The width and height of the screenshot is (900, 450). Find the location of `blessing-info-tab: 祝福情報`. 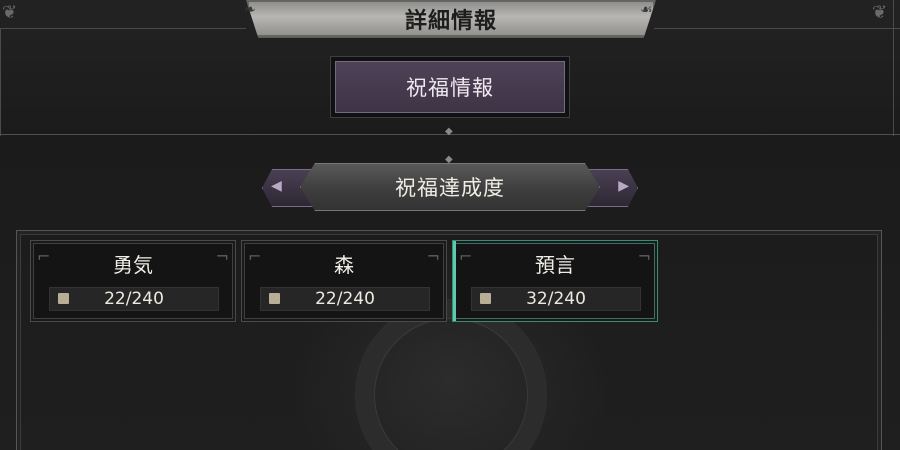

blessing-info-tab: 祝福情報 is located at coordinates (450, 87).